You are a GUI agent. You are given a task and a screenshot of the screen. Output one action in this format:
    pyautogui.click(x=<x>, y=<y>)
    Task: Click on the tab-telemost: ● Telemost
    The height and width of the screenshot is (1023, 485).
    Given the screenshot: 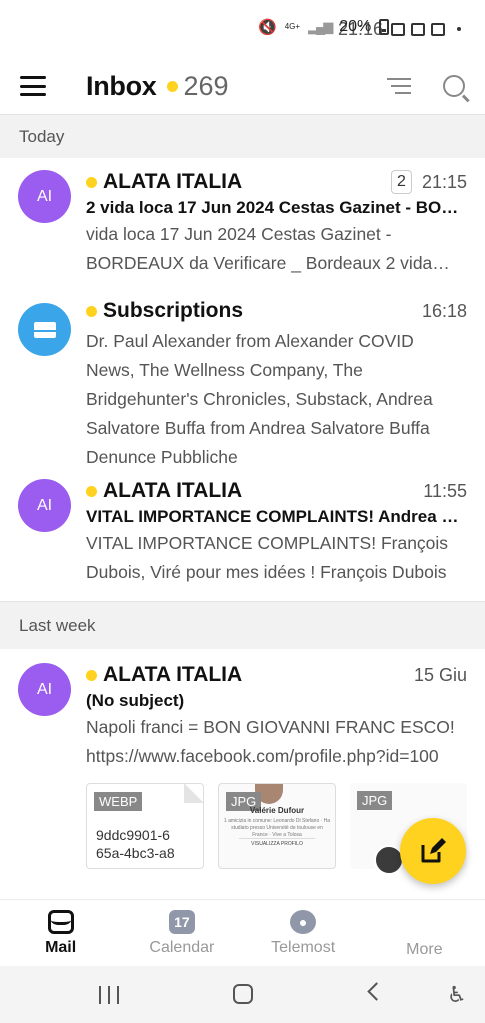 What is the action you would take?
    pyautogui.click(x=303, y=933)
    